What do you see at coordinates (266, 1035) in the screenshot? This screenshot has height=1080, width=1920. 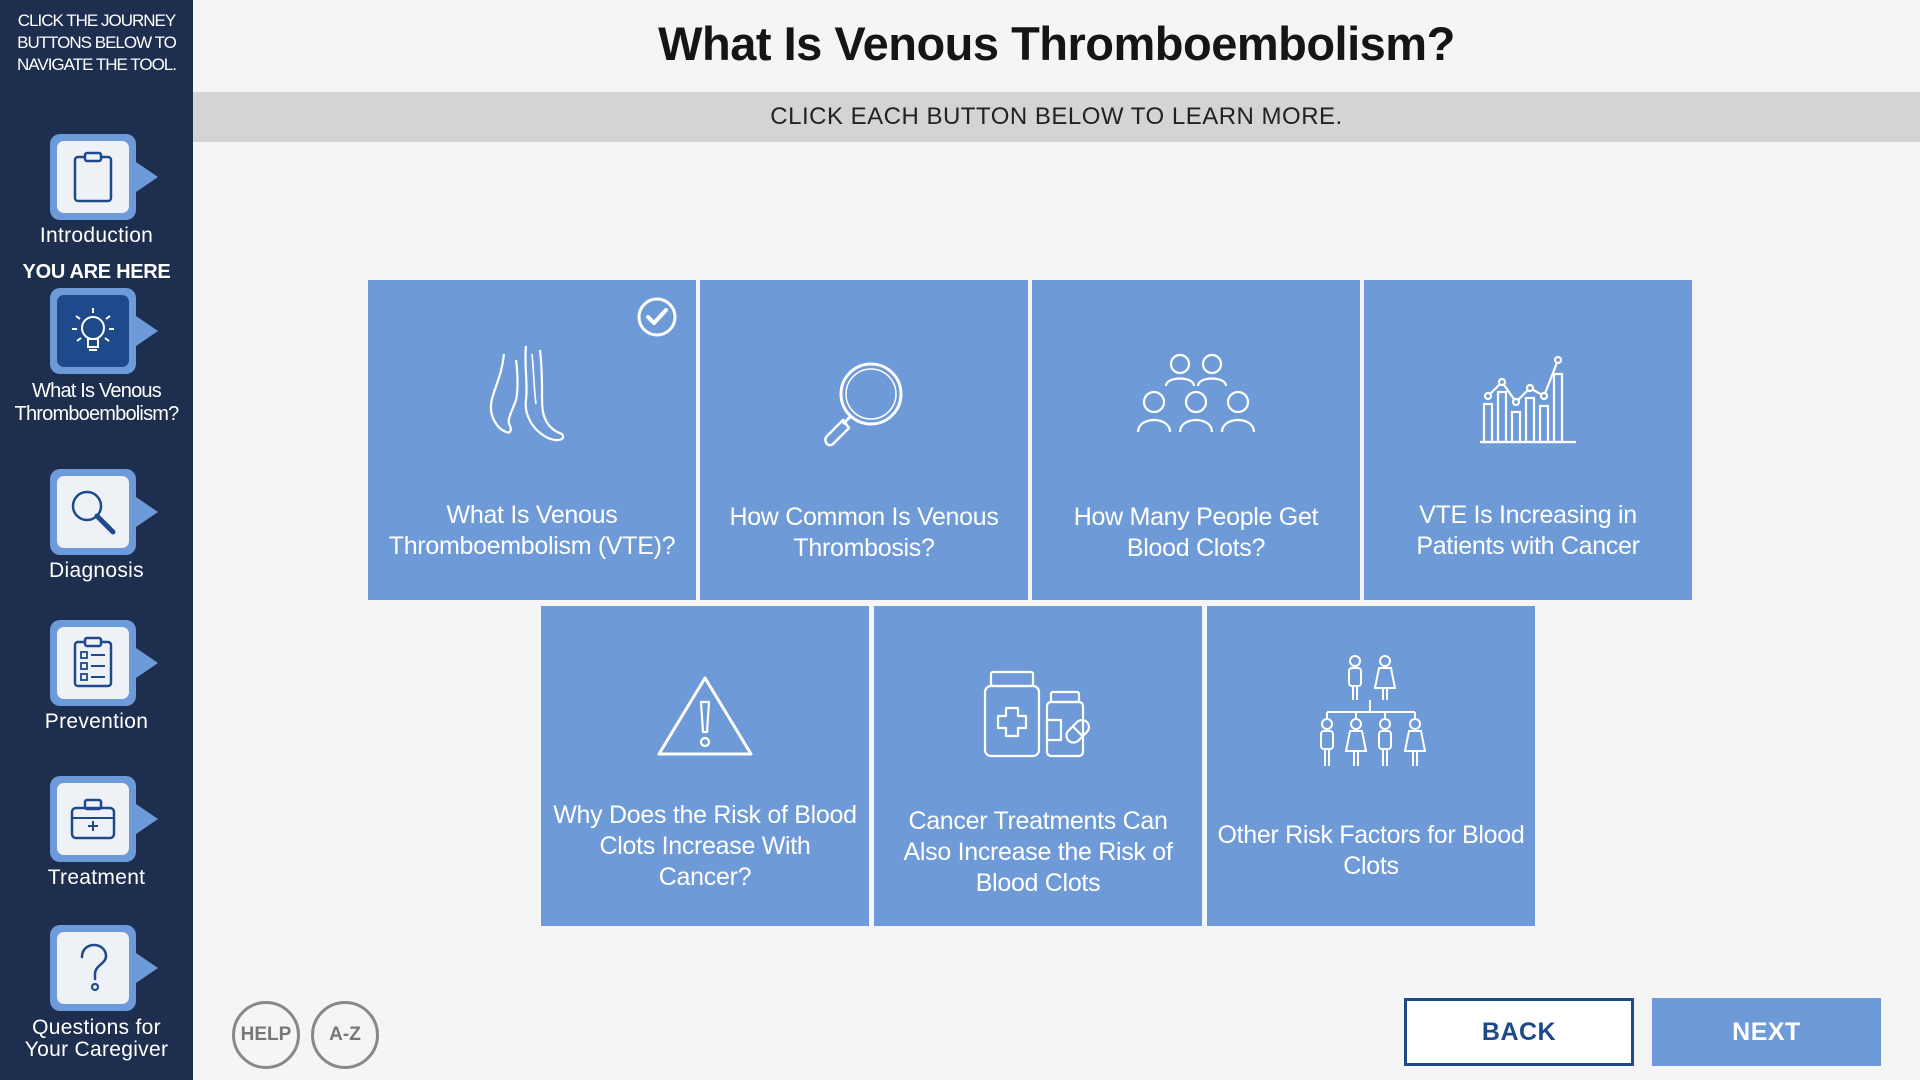 I see `help-button: HELP` at bounding box center [266, 1035].